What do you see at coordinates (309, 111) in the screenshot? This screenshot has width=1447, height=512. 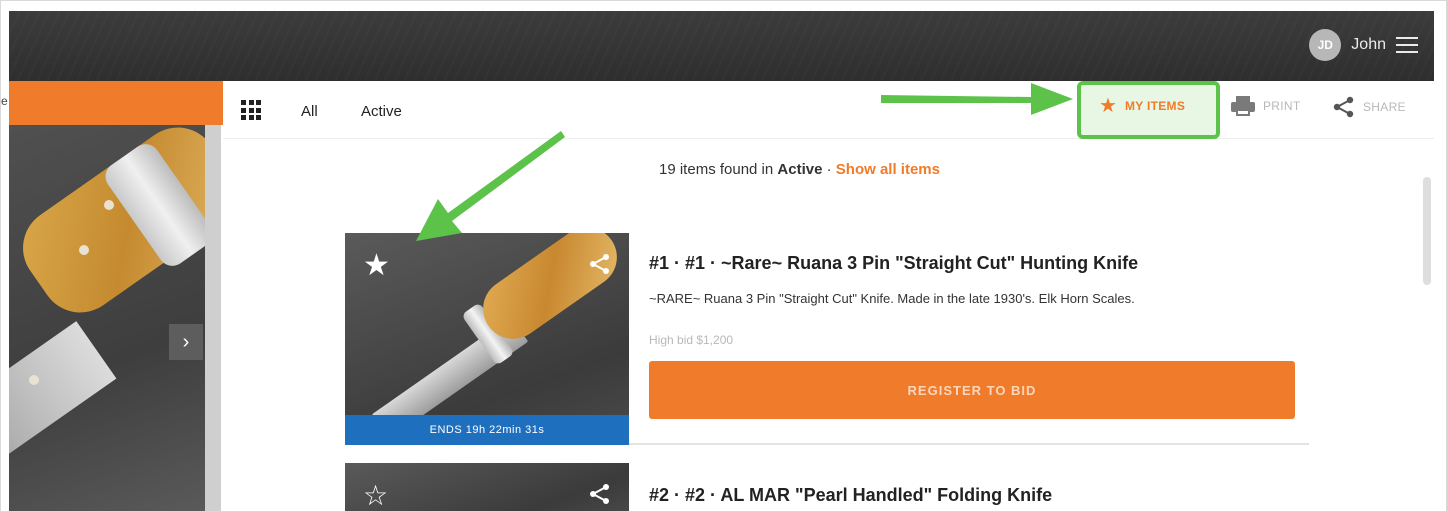 I see `tab-all: All` at bounding box center [309, 111].